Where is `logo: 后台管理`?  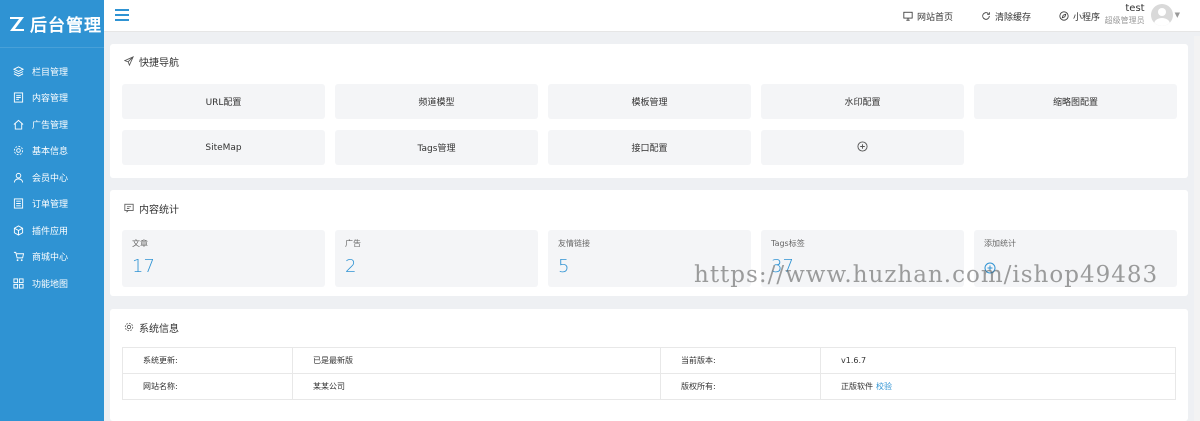
logo: 后台管理 is located at coordinates (52, 24).